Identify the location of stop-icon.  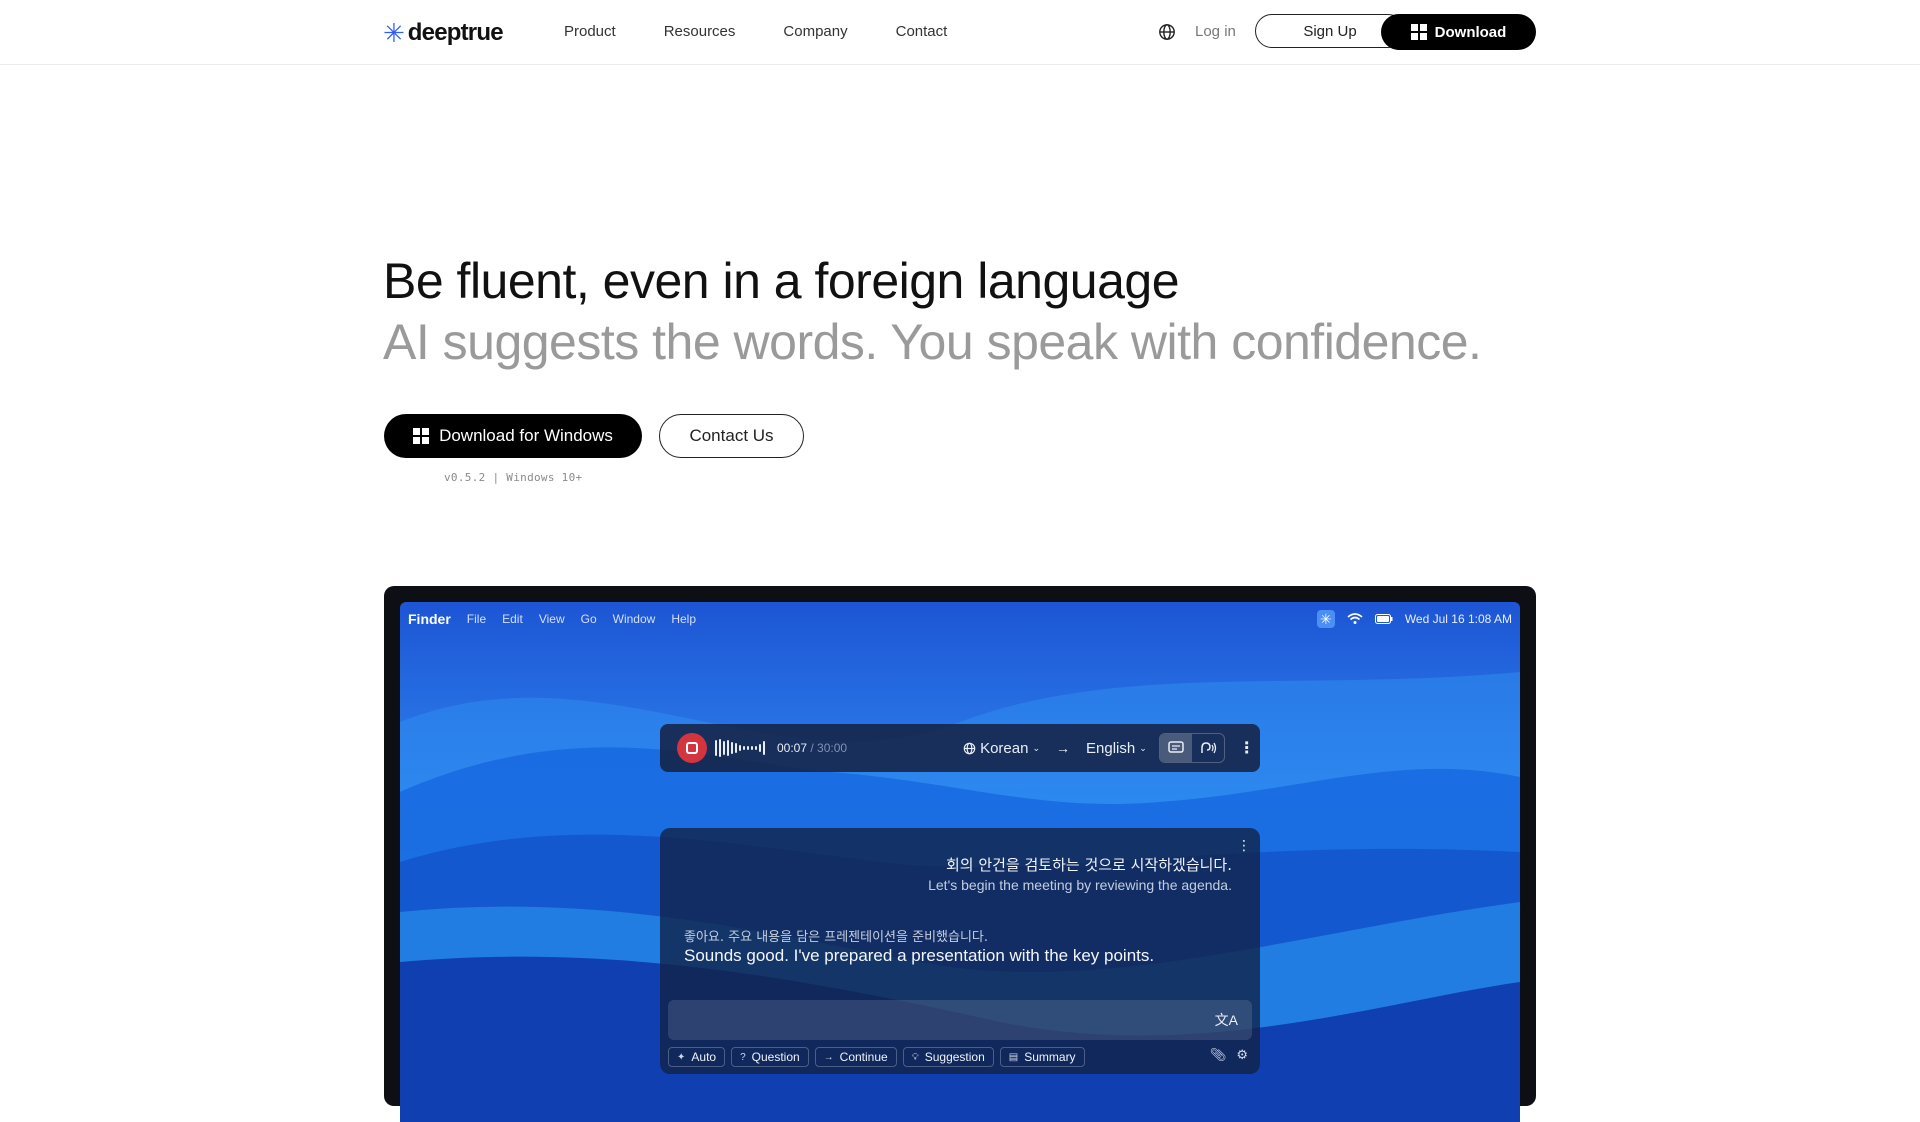
(692, 748).